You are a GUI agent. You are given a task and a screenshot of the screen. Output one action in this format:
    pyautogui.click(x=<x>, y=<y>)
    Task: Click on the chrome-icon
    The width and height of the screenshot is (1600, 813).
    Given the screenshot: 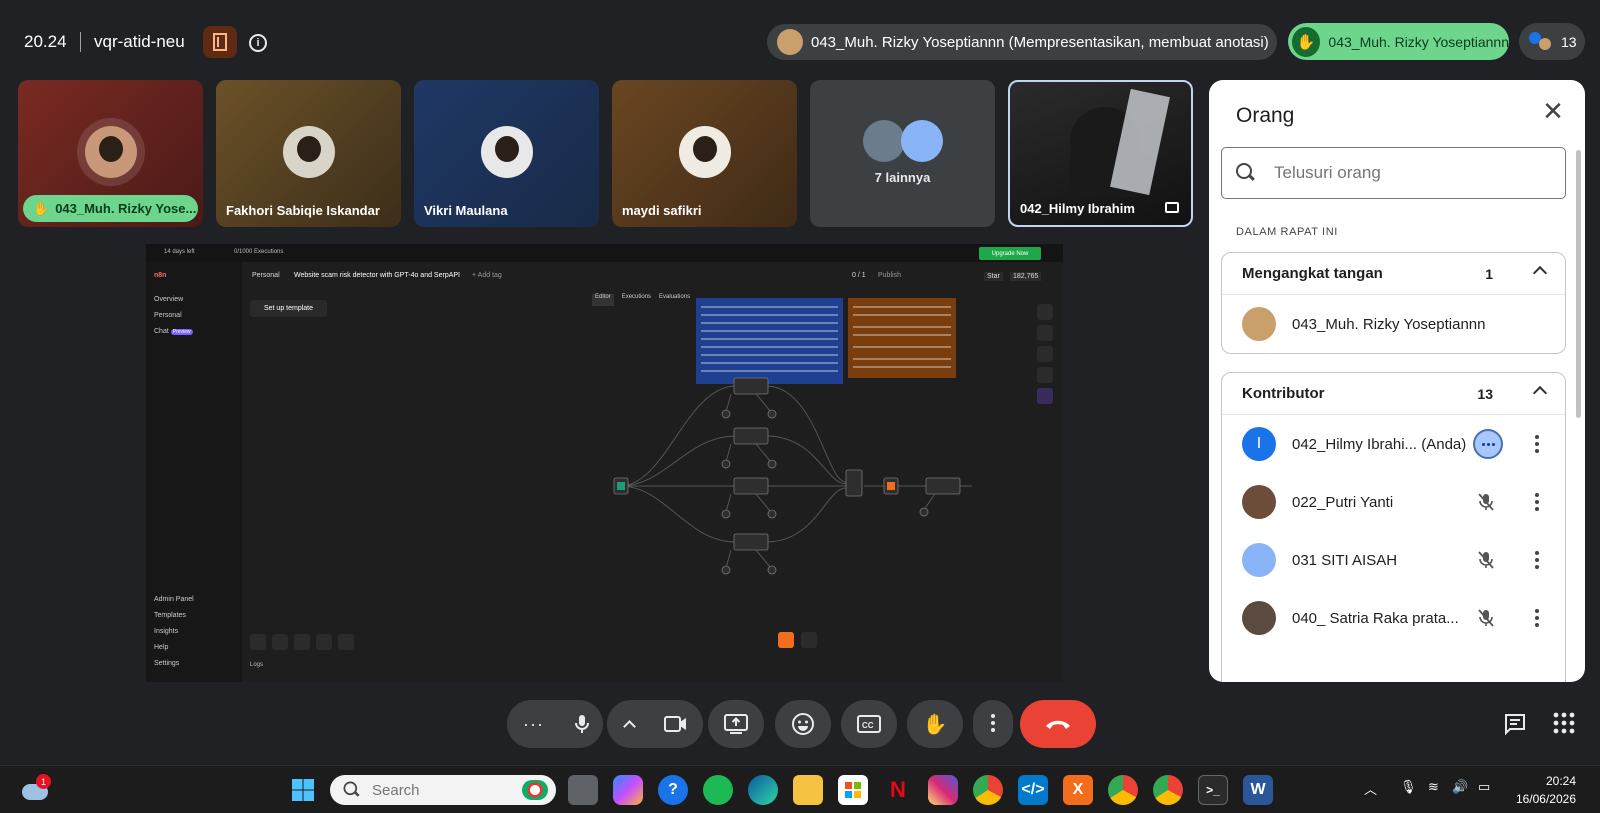 What is the action you would take?
    pyautogui.click(x=988, y=790)
    